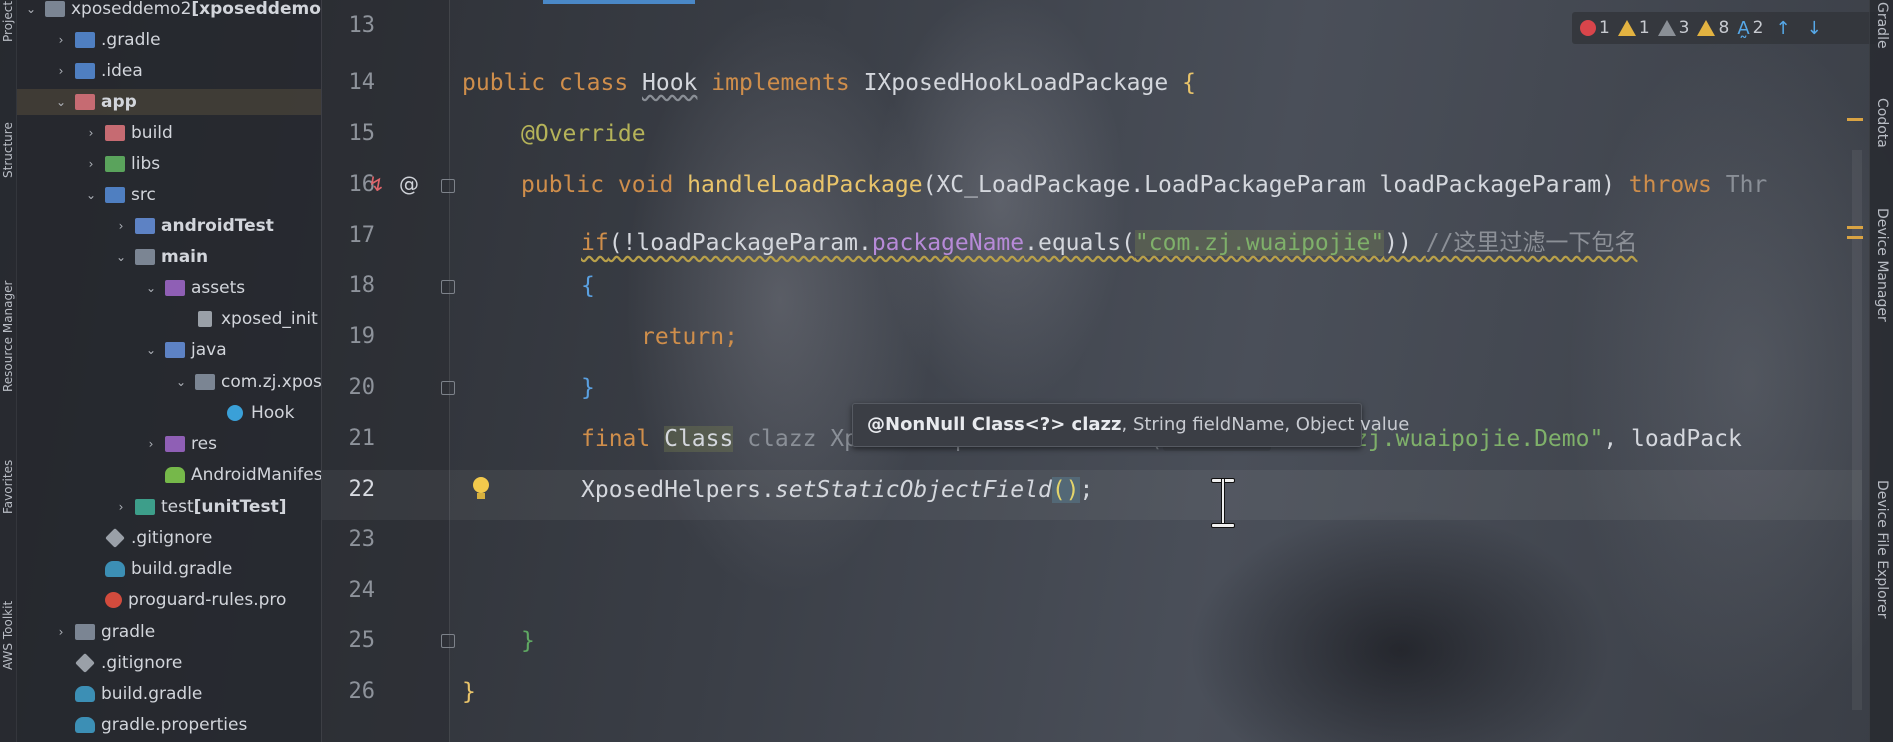 This screenshot has width=1893, height=742. What do you see at coordinates (1713, 28) in the screenshot?
I see `warning-count-2: 8` at bounding box center [1713, 28].